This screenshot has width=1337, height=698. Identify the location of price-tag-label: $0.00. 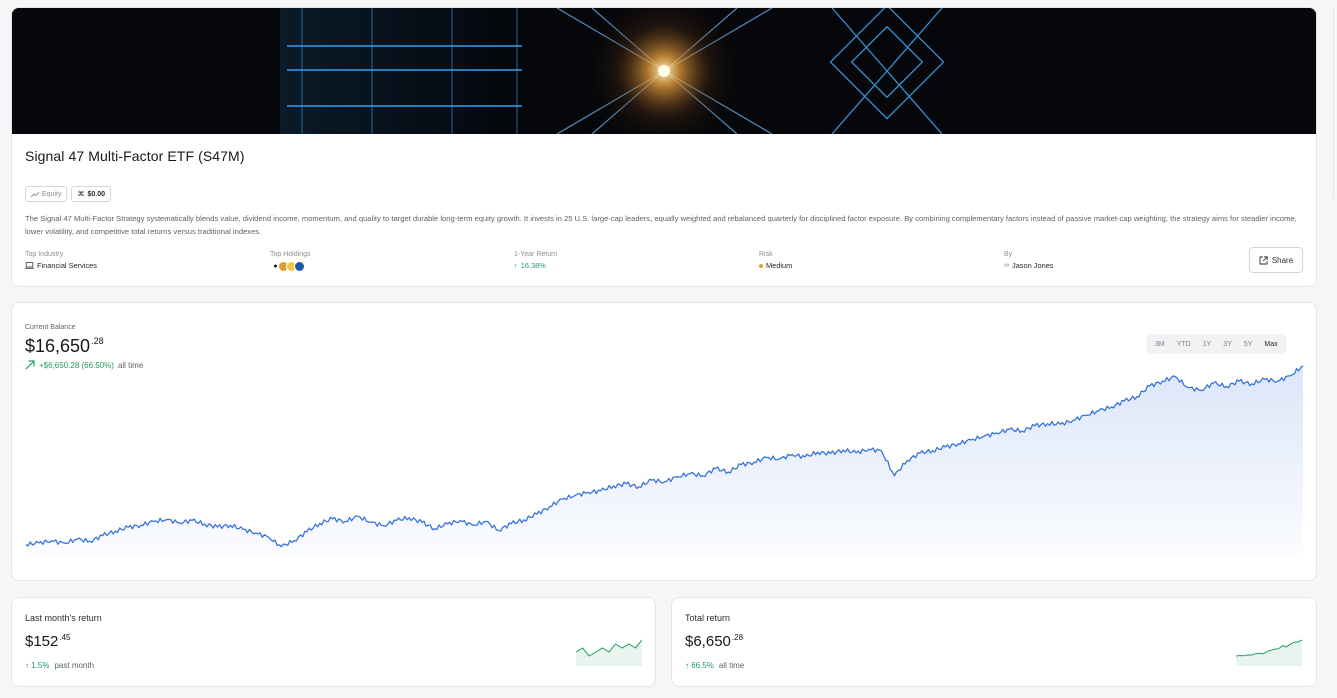
(96, 194).